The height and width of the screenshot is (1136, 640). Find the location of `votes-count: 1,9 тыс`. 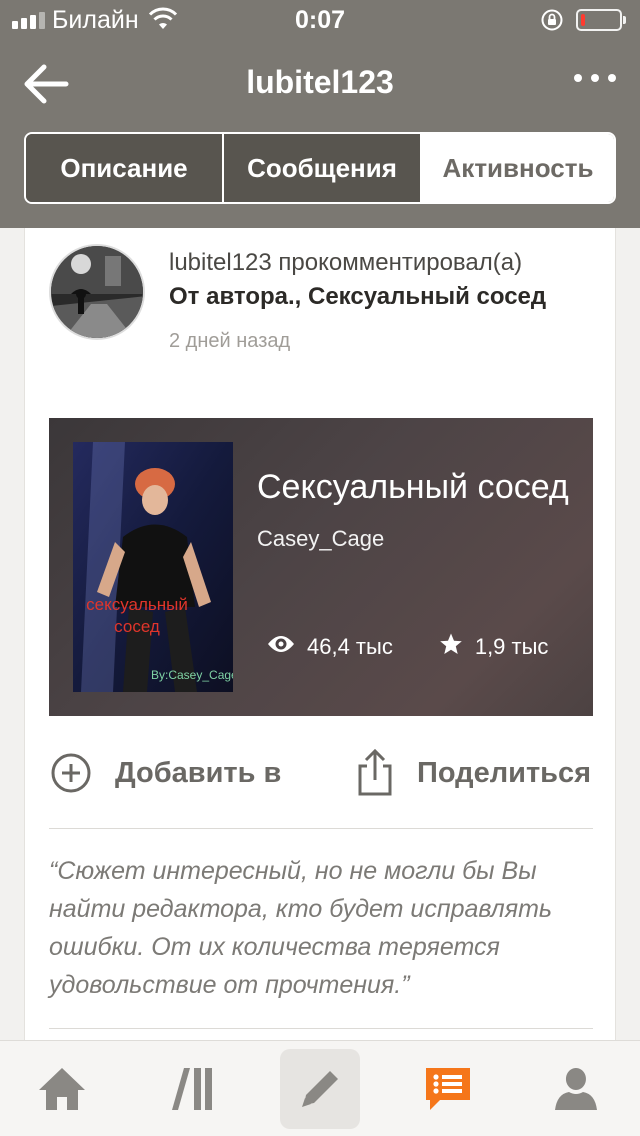

votes-count: 1,9 тыс is located at coordinates (511, 646).